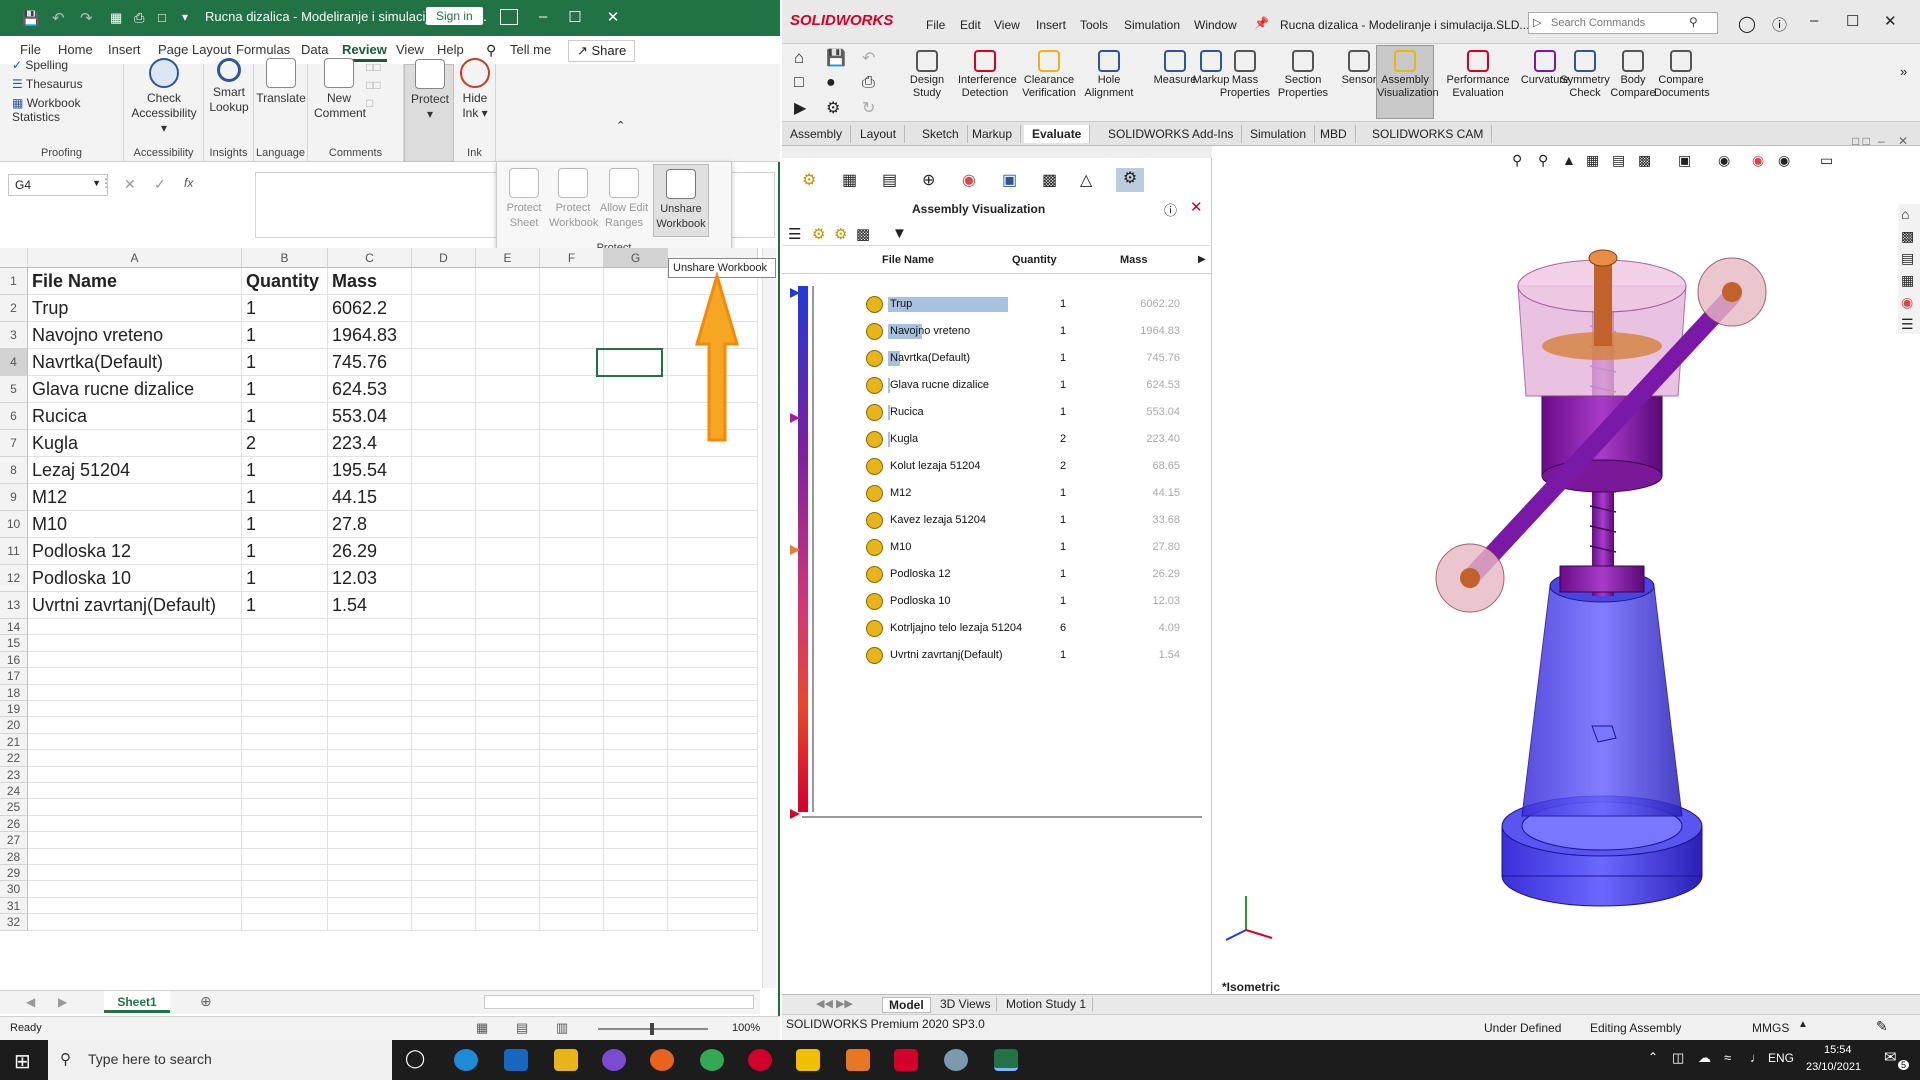 Image resolution: width=1920 pixels, height=1080 pixels. What do you see at coordinates (1907, 258) in the screenshot?
I see `file-explorer-icon: ▤` at bounding box center [1907, 258].